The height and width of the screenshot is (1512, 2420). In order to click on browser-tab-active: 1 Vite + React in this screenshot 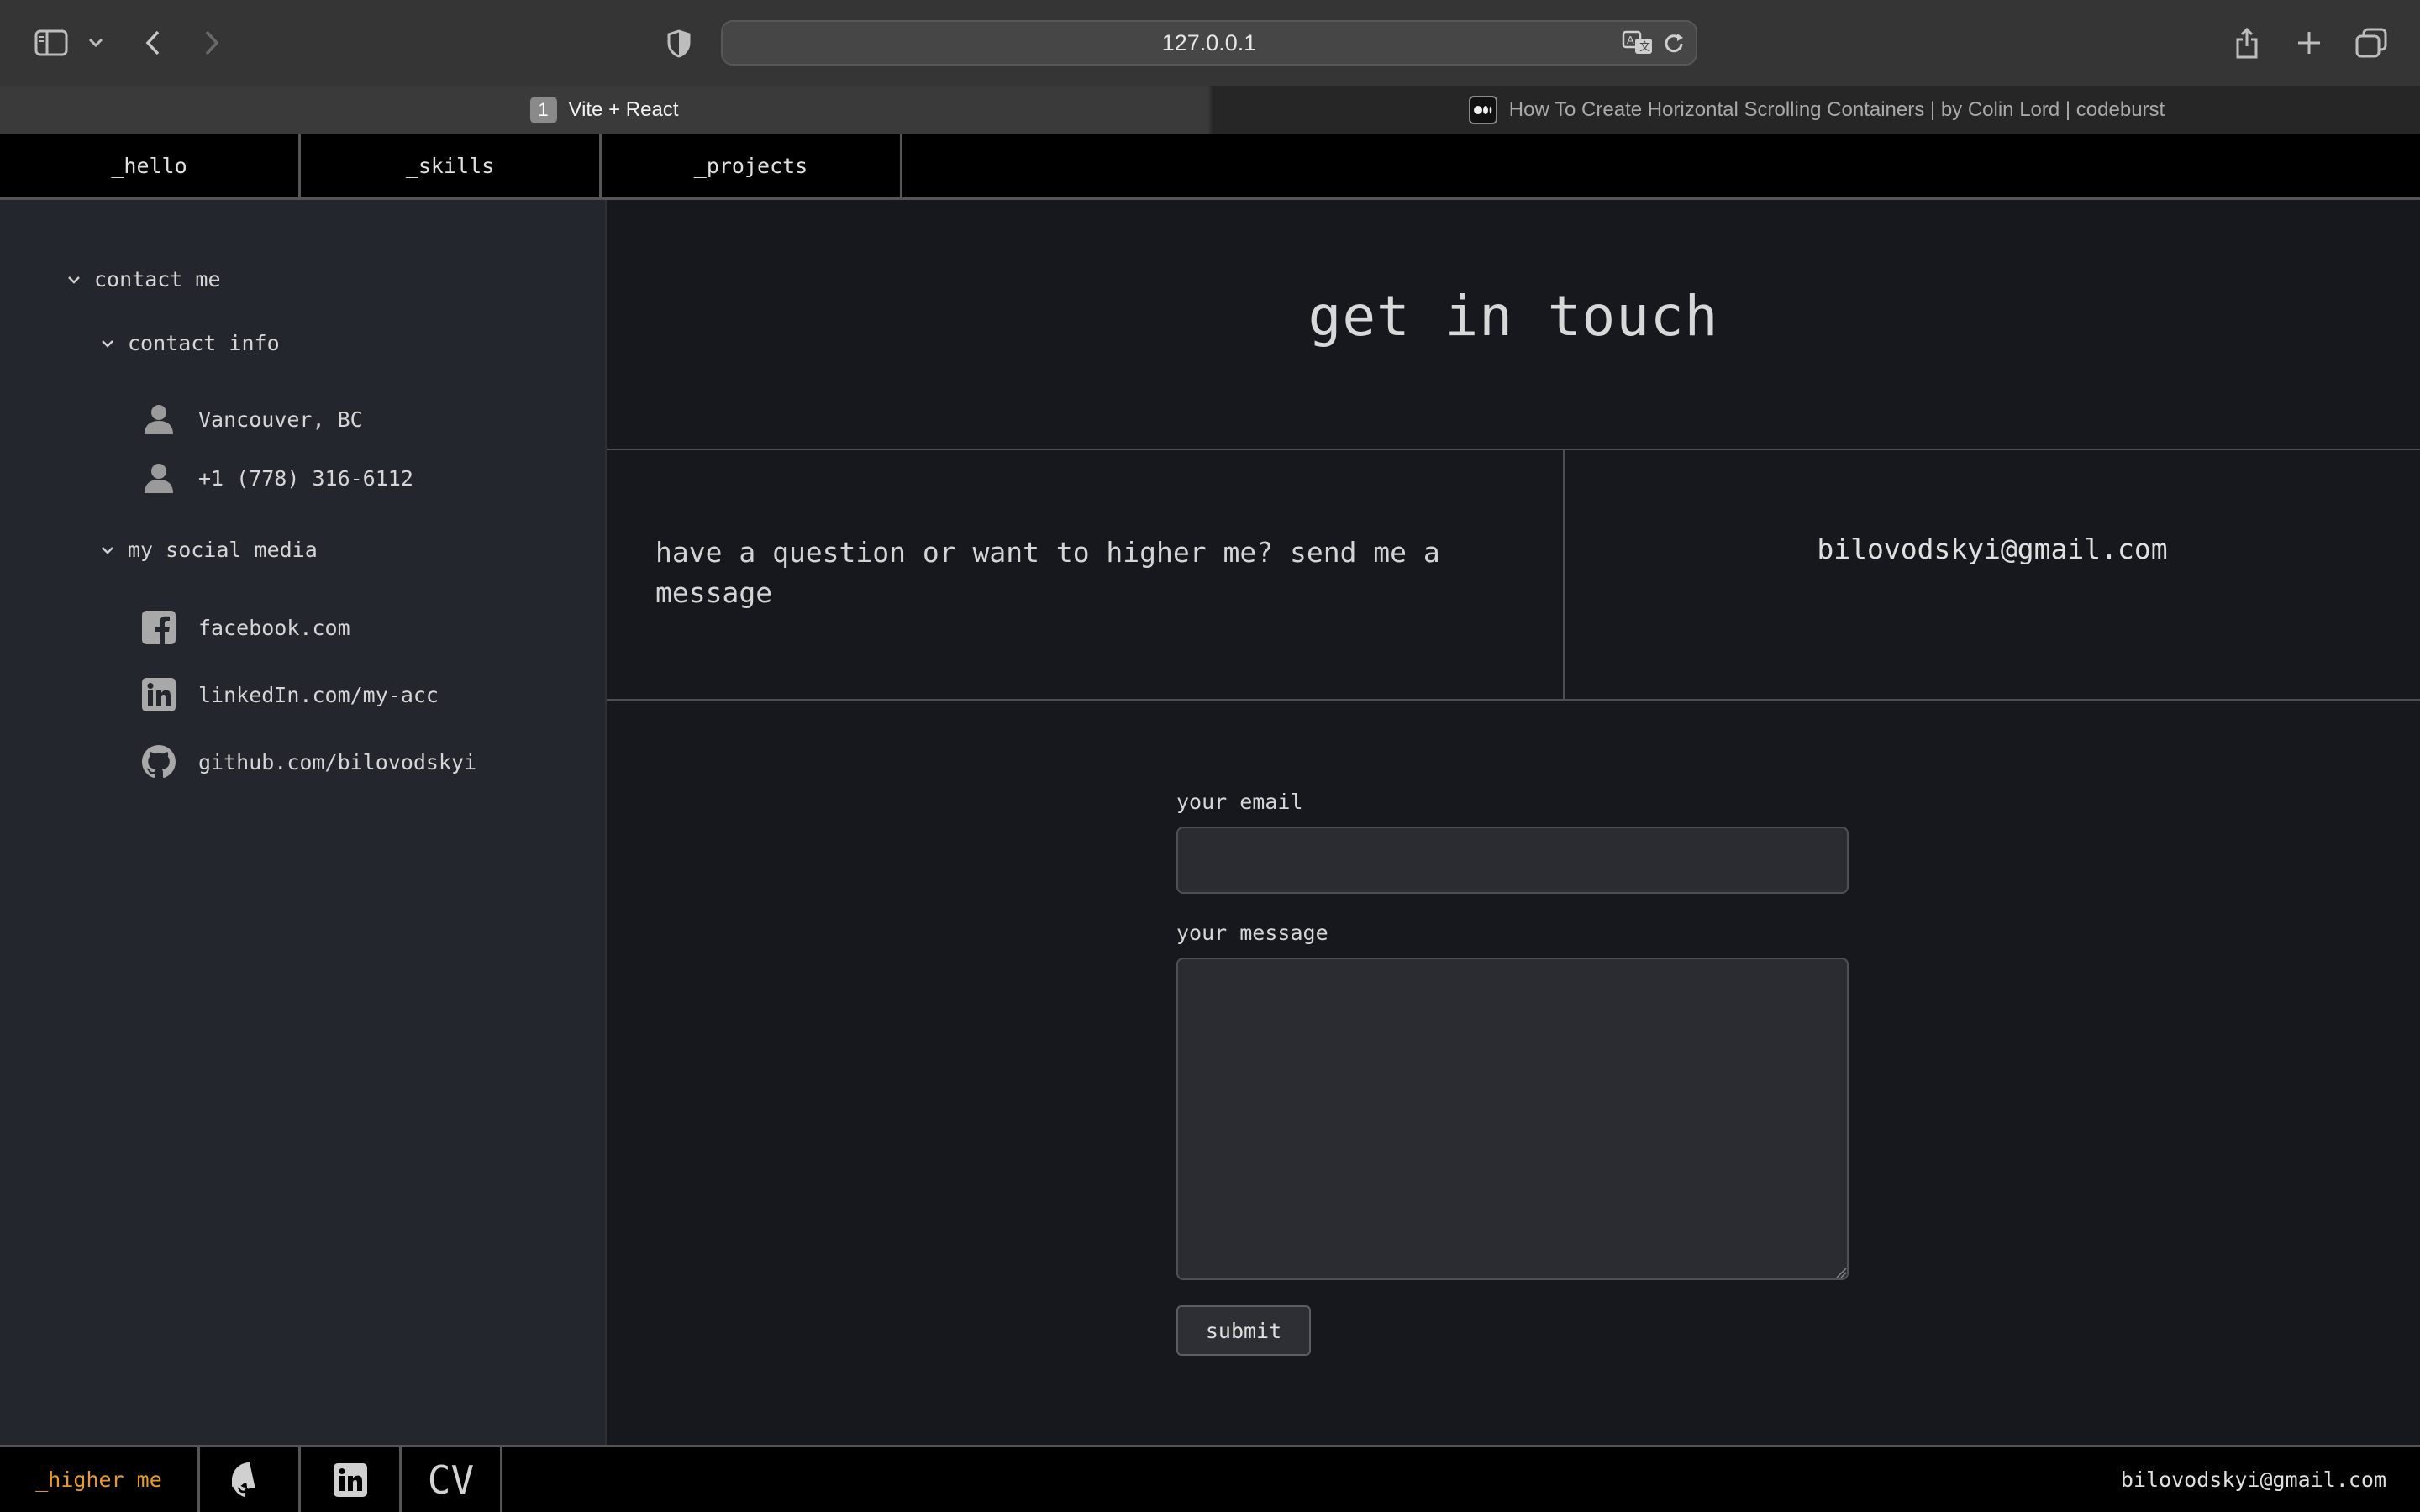, I will do `click(604, 110)`.